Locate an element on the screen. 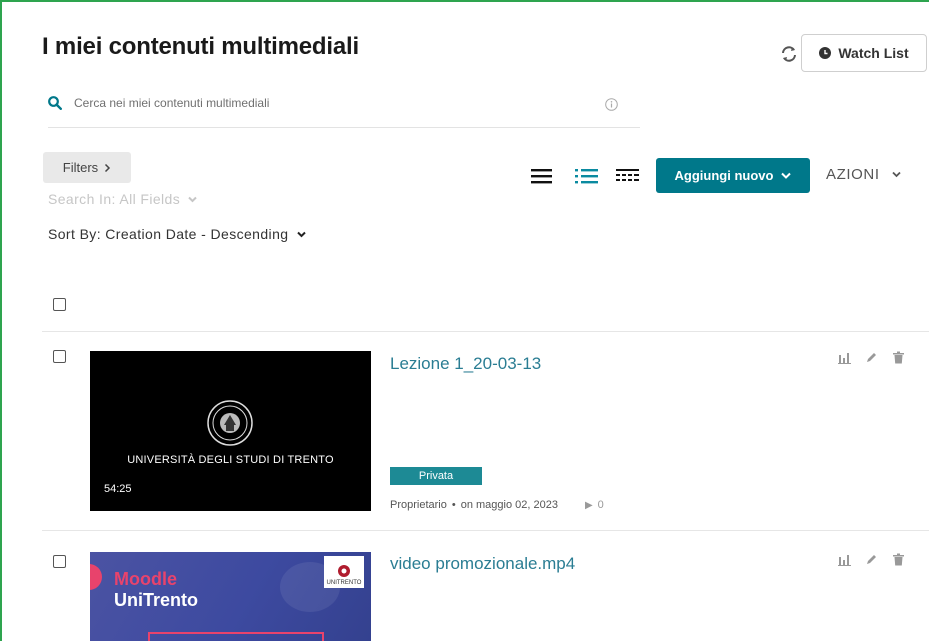 This screenshot has width=929, height=641. watch-list-button: Watch List is located at coordinates (864, 53).